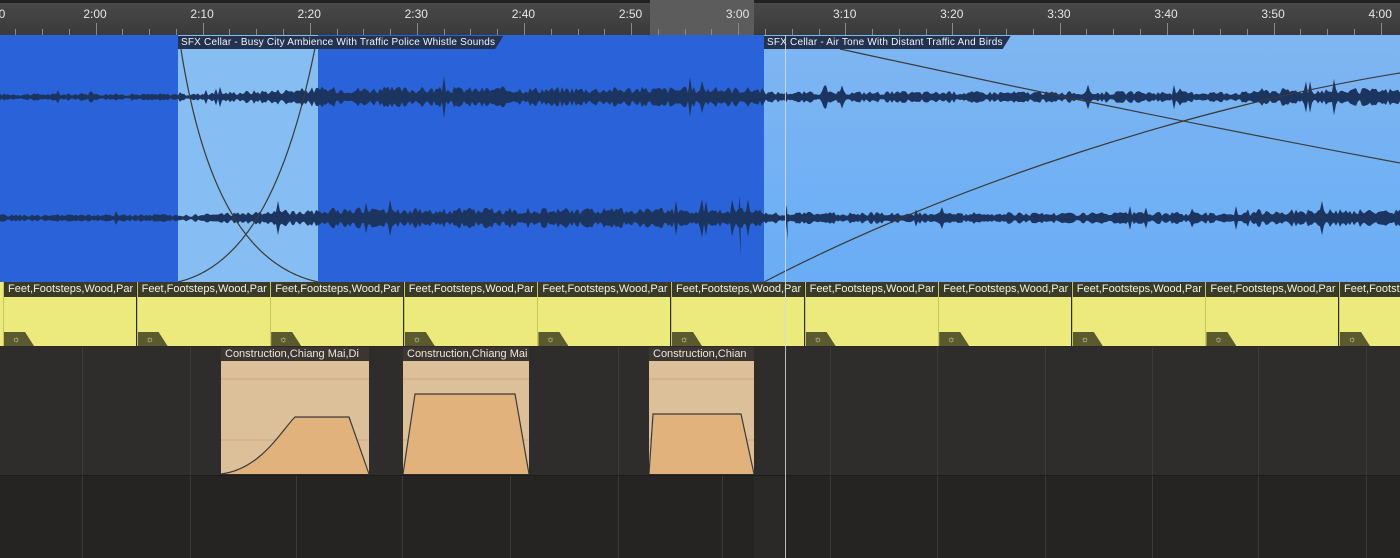  What do you see at coordinates (1166, 14) in the screenshot?
I see `ruler-label: 3:40` at bounding box center [1166, 14].